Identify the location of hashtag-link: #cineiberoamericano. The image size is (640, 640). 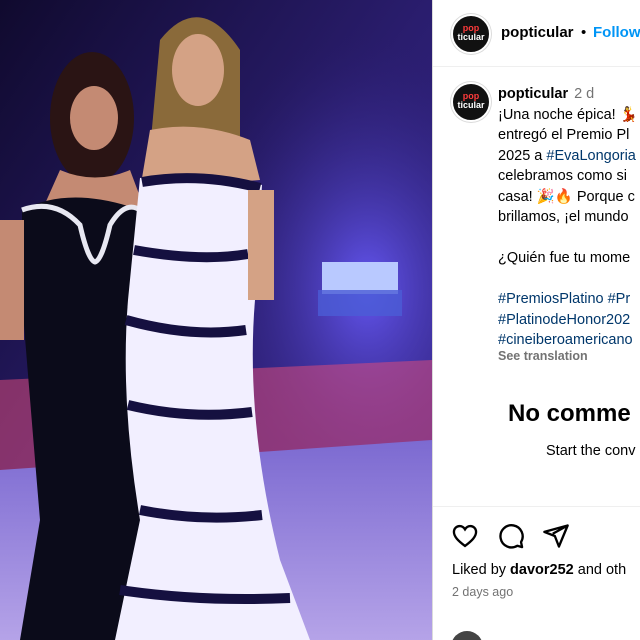
(569, 340).